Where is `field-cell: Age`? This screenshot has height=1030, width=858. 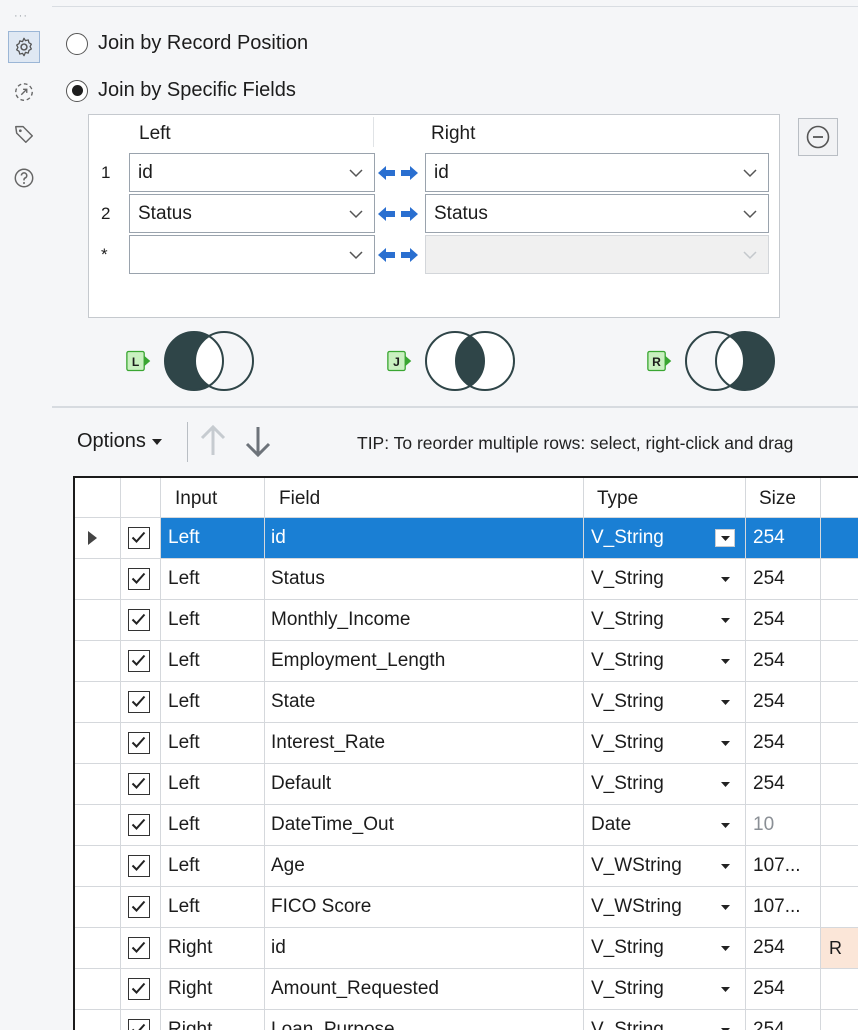
field-cell: Age is located at coordinates (423, 866).